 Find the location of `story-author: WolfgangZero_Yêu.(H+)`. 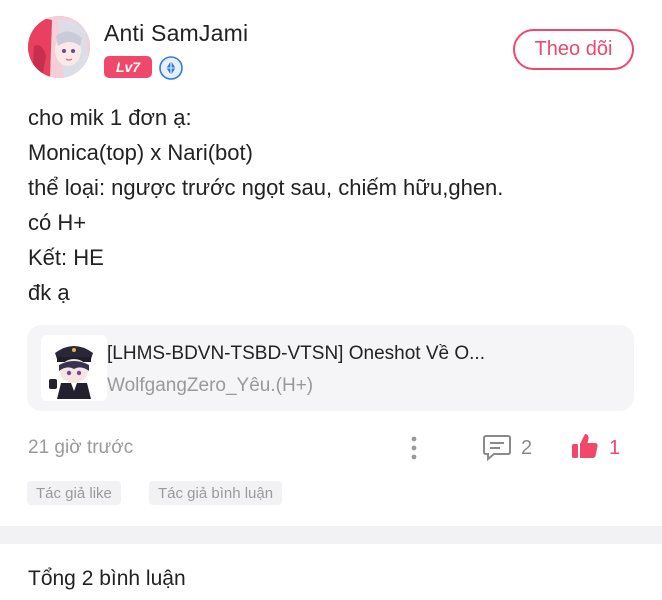

story-author: WolfgangZero_Yêu.(H+) is located at coordinates (210, 385).